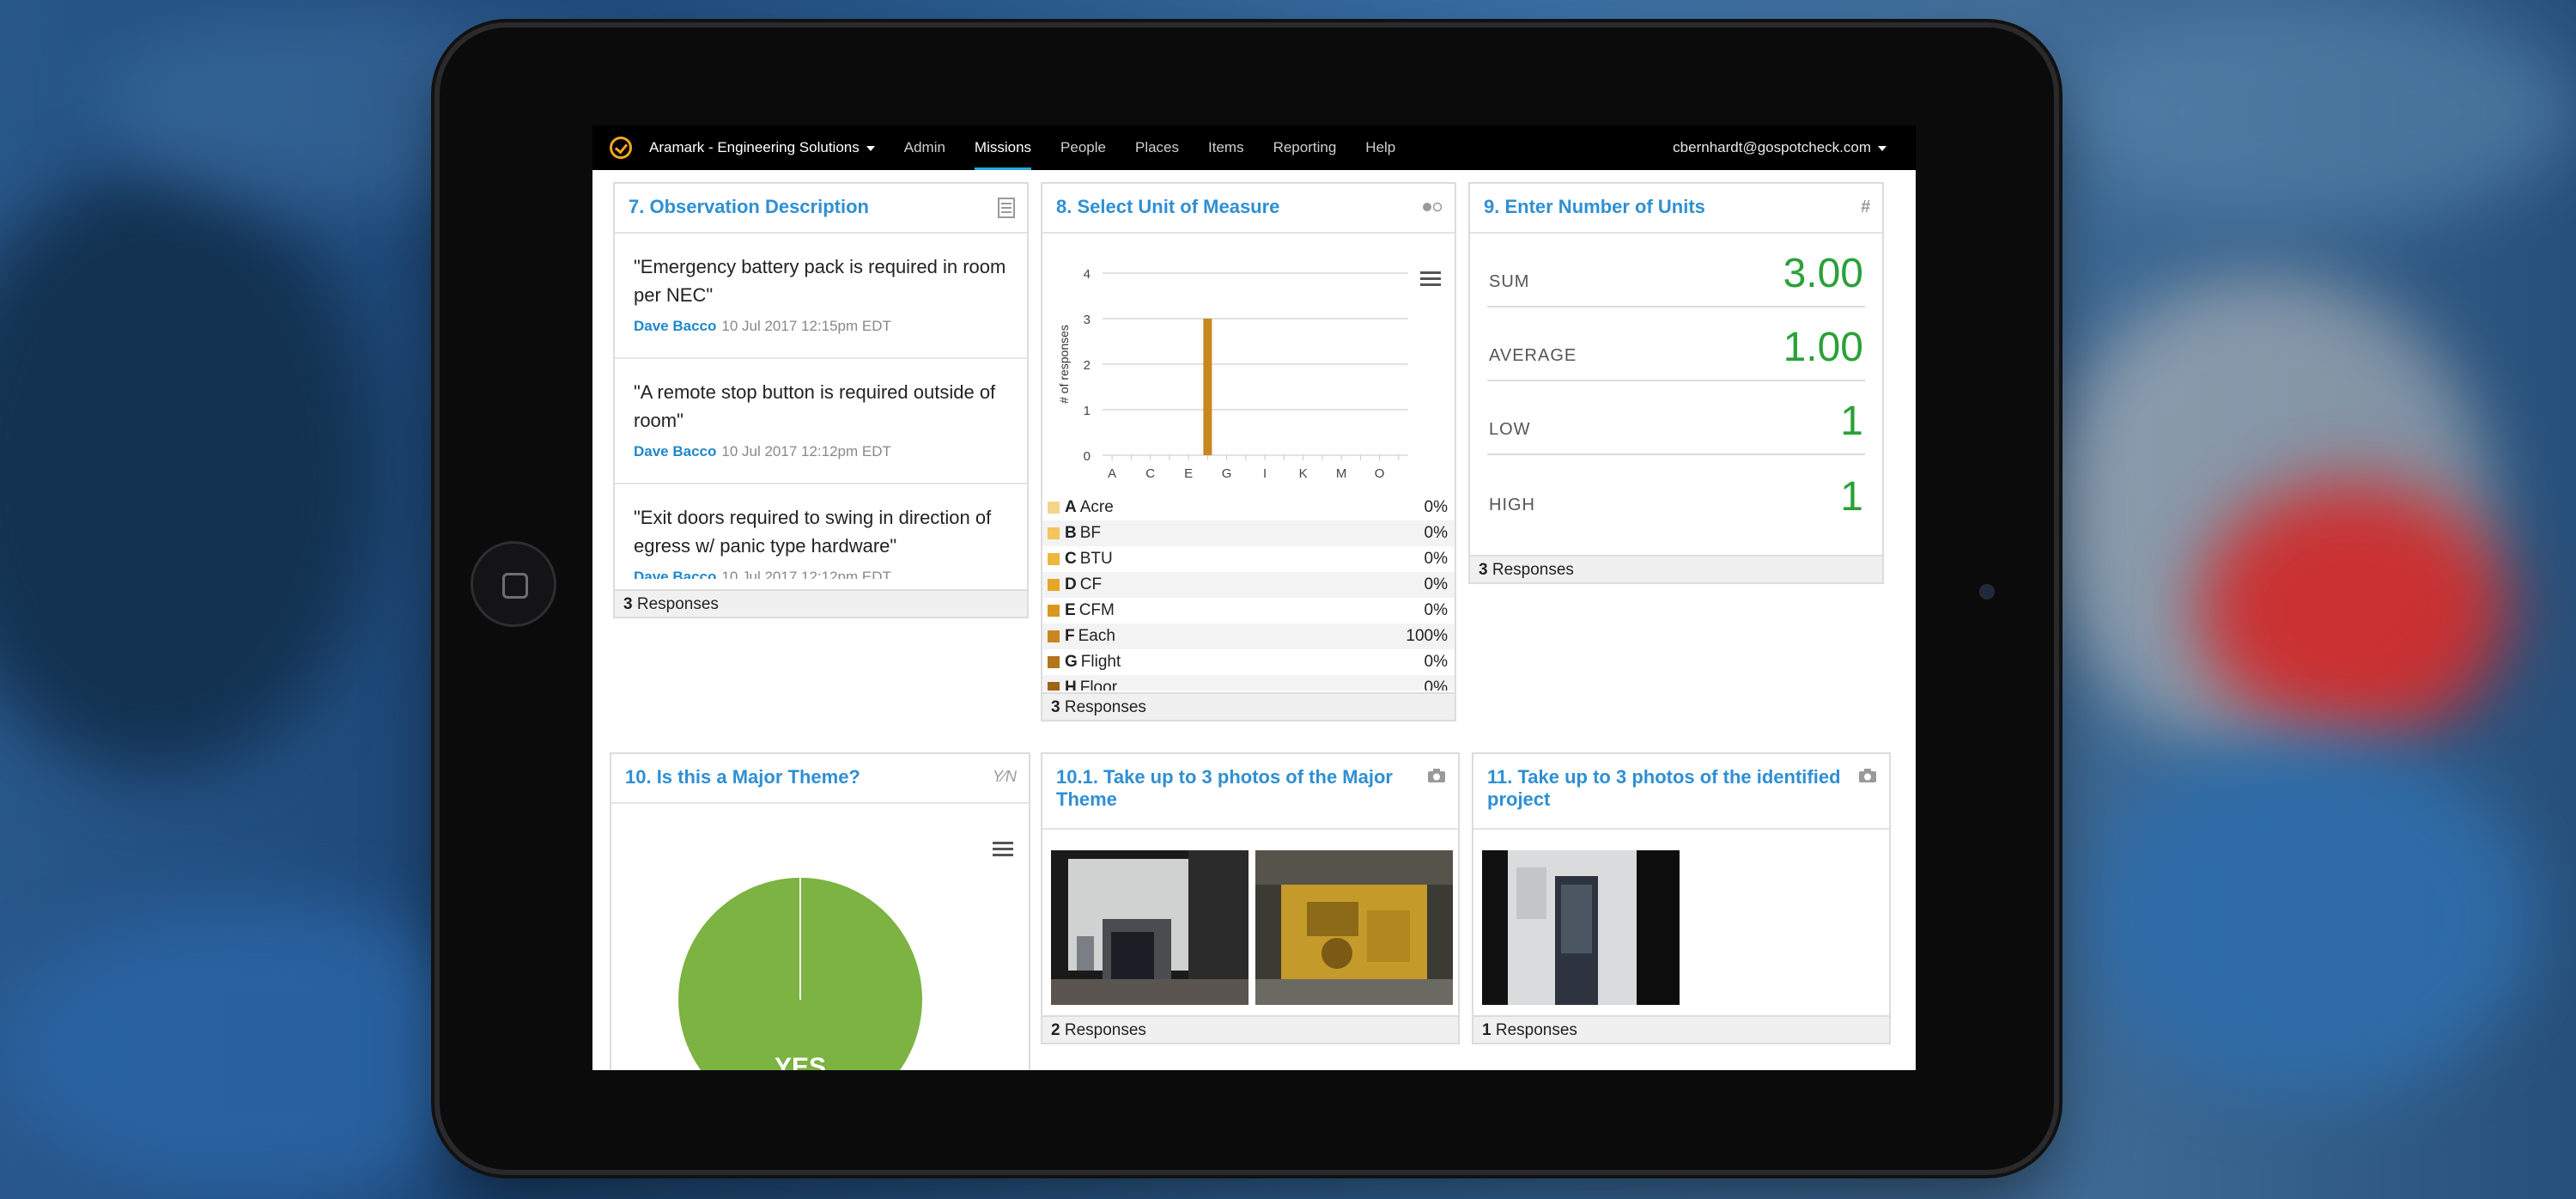 The width and height of the screenshot is (2576, 1199). Describe the element at coordinates (800, 974) in the screenshot. I see `theme-pie-chart: YES100%` at that location.